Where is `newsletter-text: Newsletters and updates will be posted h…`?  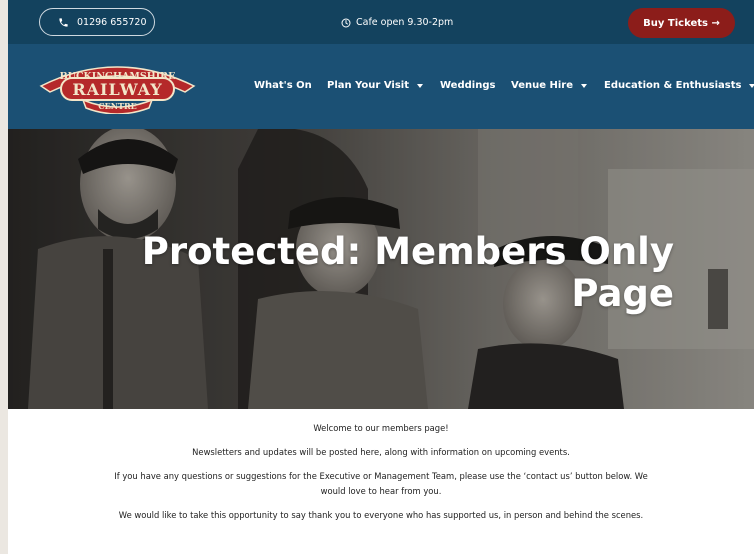 newsletter-text: Newsletters and updates will be posted h… is located at coordinates (381, 452).